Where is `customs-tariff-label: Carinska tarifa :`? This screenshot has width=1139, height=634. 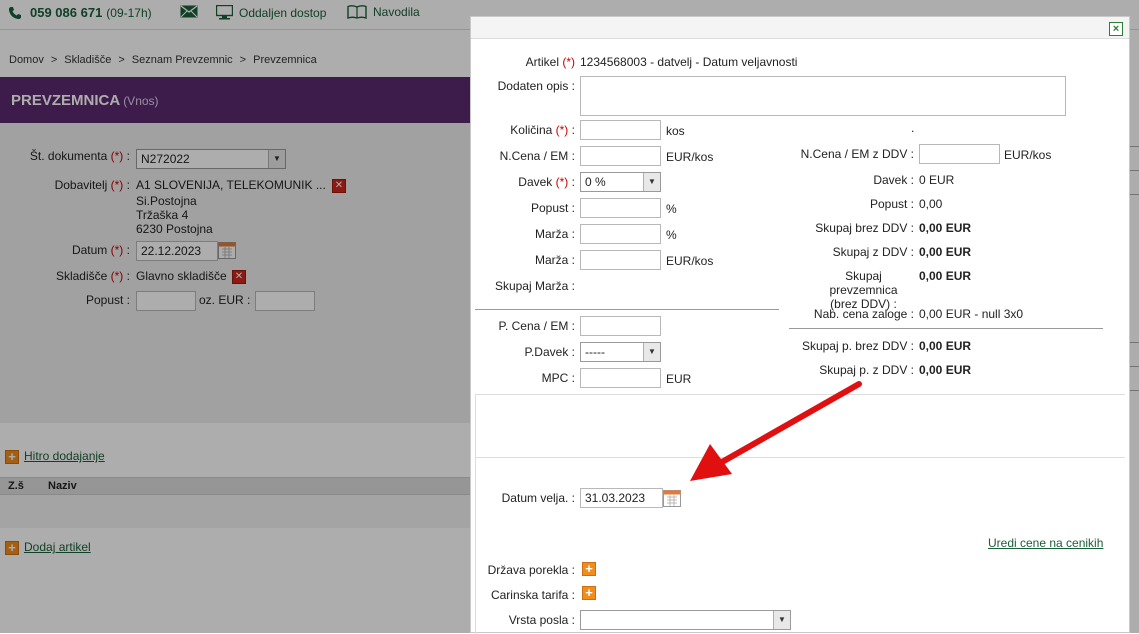 customs-tariff-label: Carinska tarifa : is located at coordinates (532, 595).